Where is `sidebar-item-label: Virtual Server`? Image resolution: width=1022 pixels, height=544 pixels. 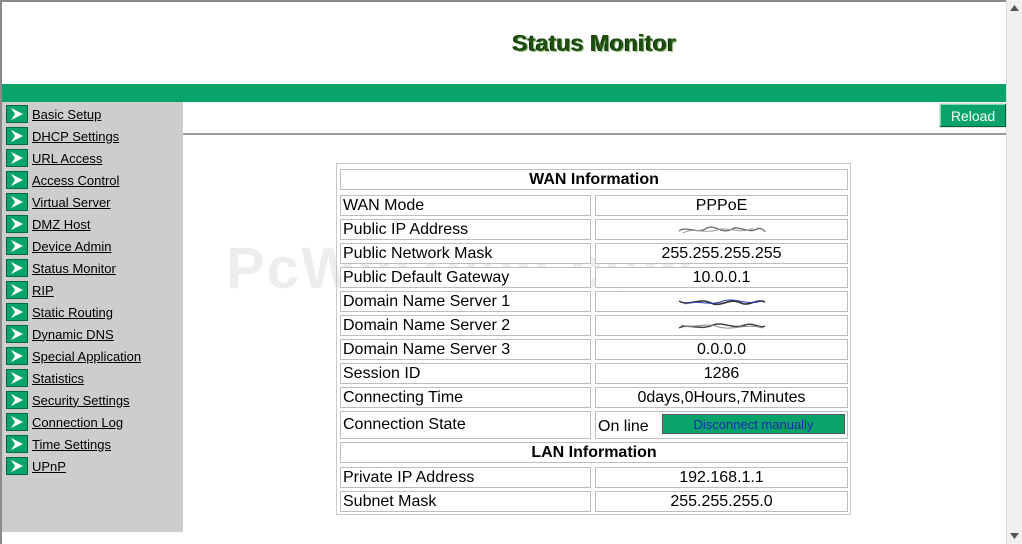 sidebar-item-label: Virtual Server is located at coordinates (71, 202).